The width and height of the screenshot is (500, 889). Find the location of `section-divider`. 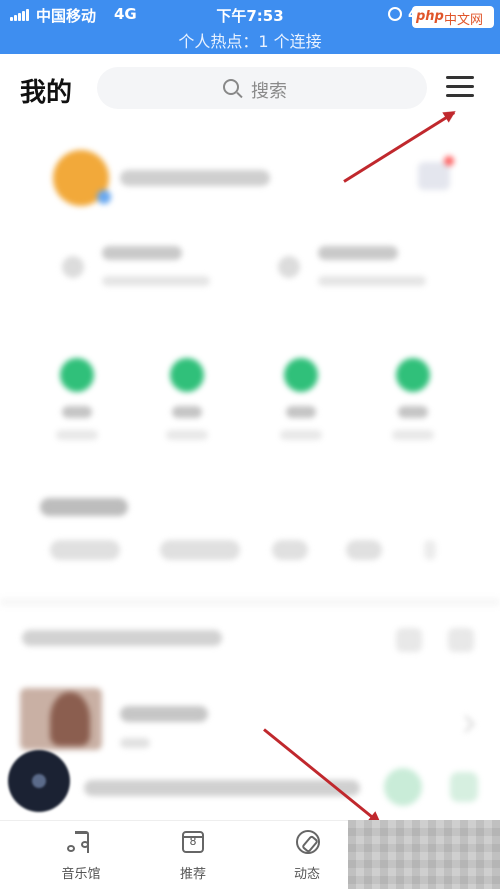

section-divider is located at coordinates (250, 602).